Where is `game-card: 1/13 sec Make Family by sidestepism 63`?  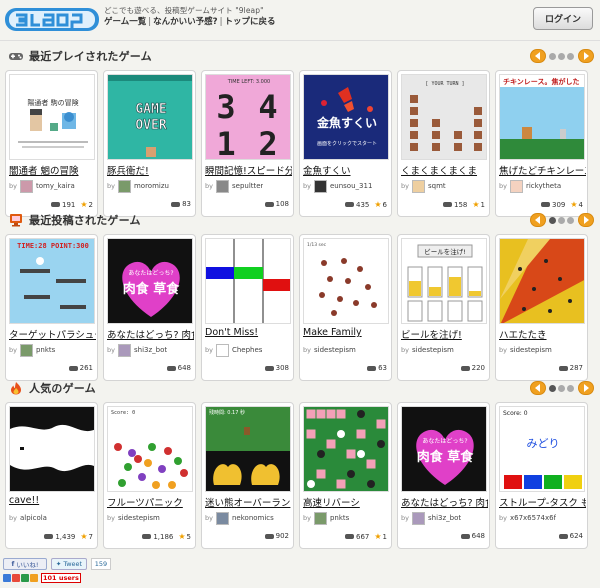
game-card: 1/13 sec Make Family by sidestepism 63 is located at coordinates (345, 307).